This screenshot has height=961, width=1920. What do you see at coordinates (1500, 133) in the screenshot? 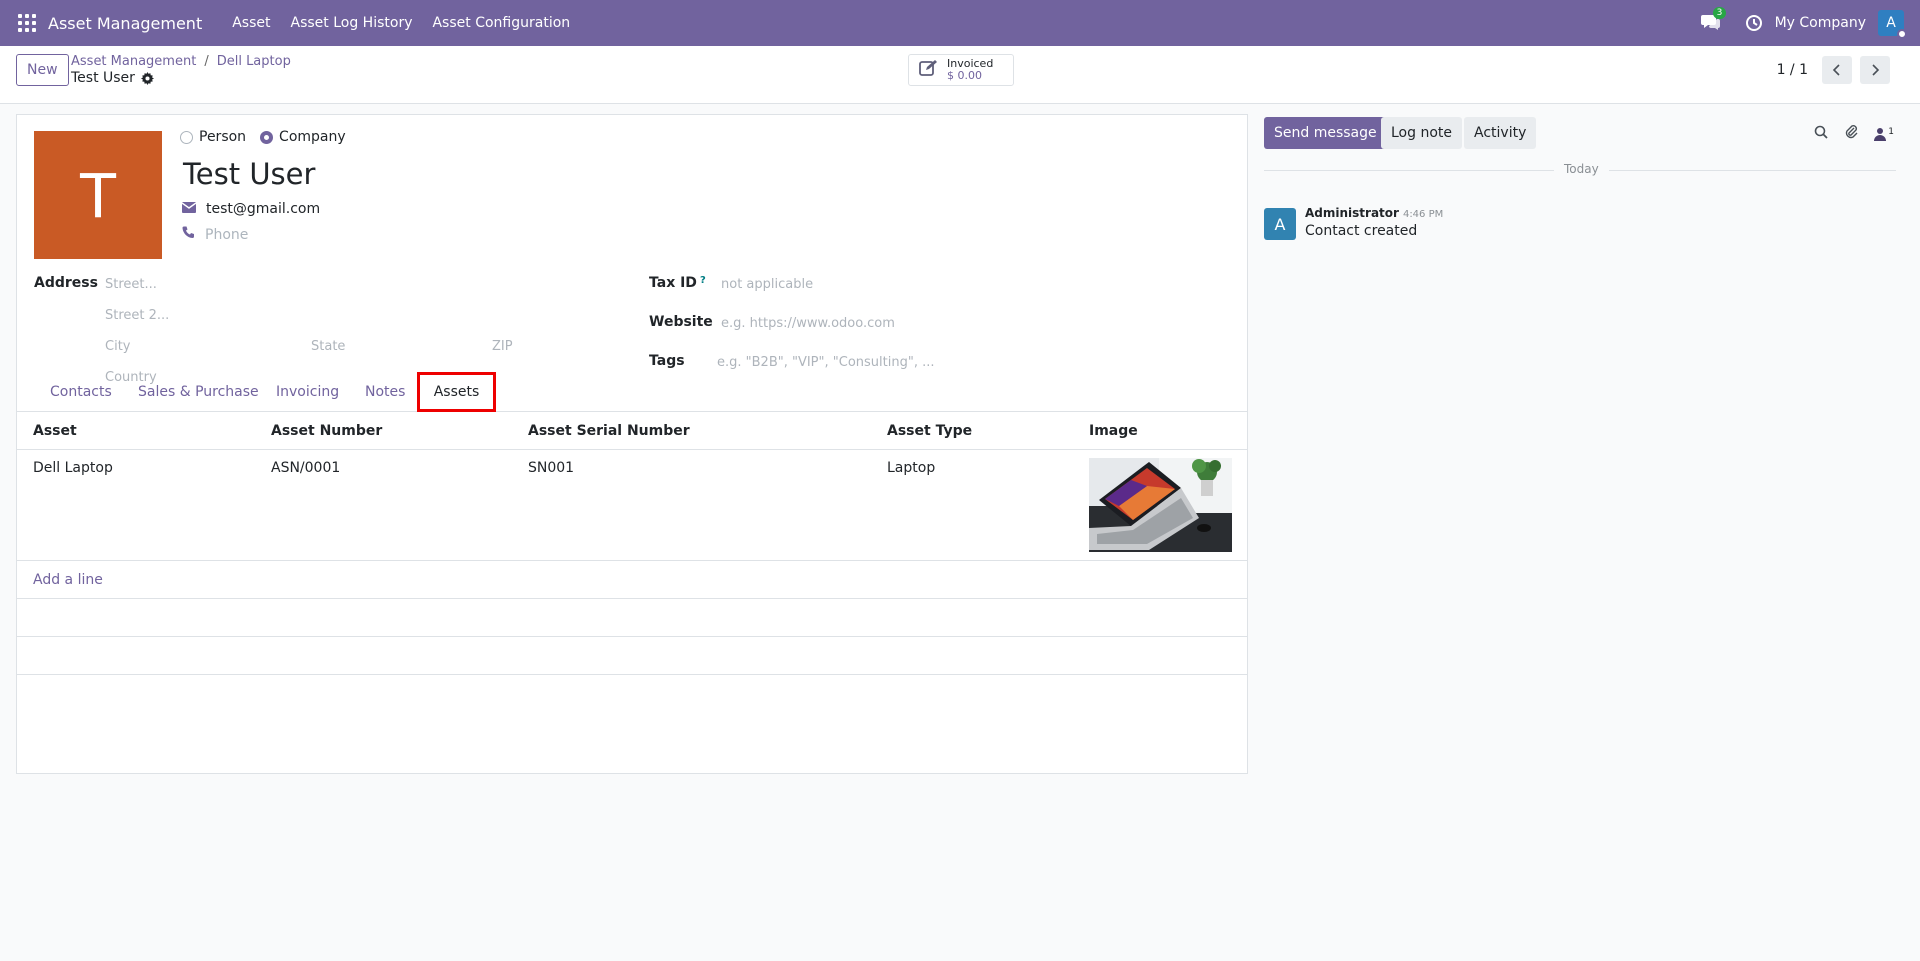
I see `activity-button: Activity` at bounding box center [1500, 133].